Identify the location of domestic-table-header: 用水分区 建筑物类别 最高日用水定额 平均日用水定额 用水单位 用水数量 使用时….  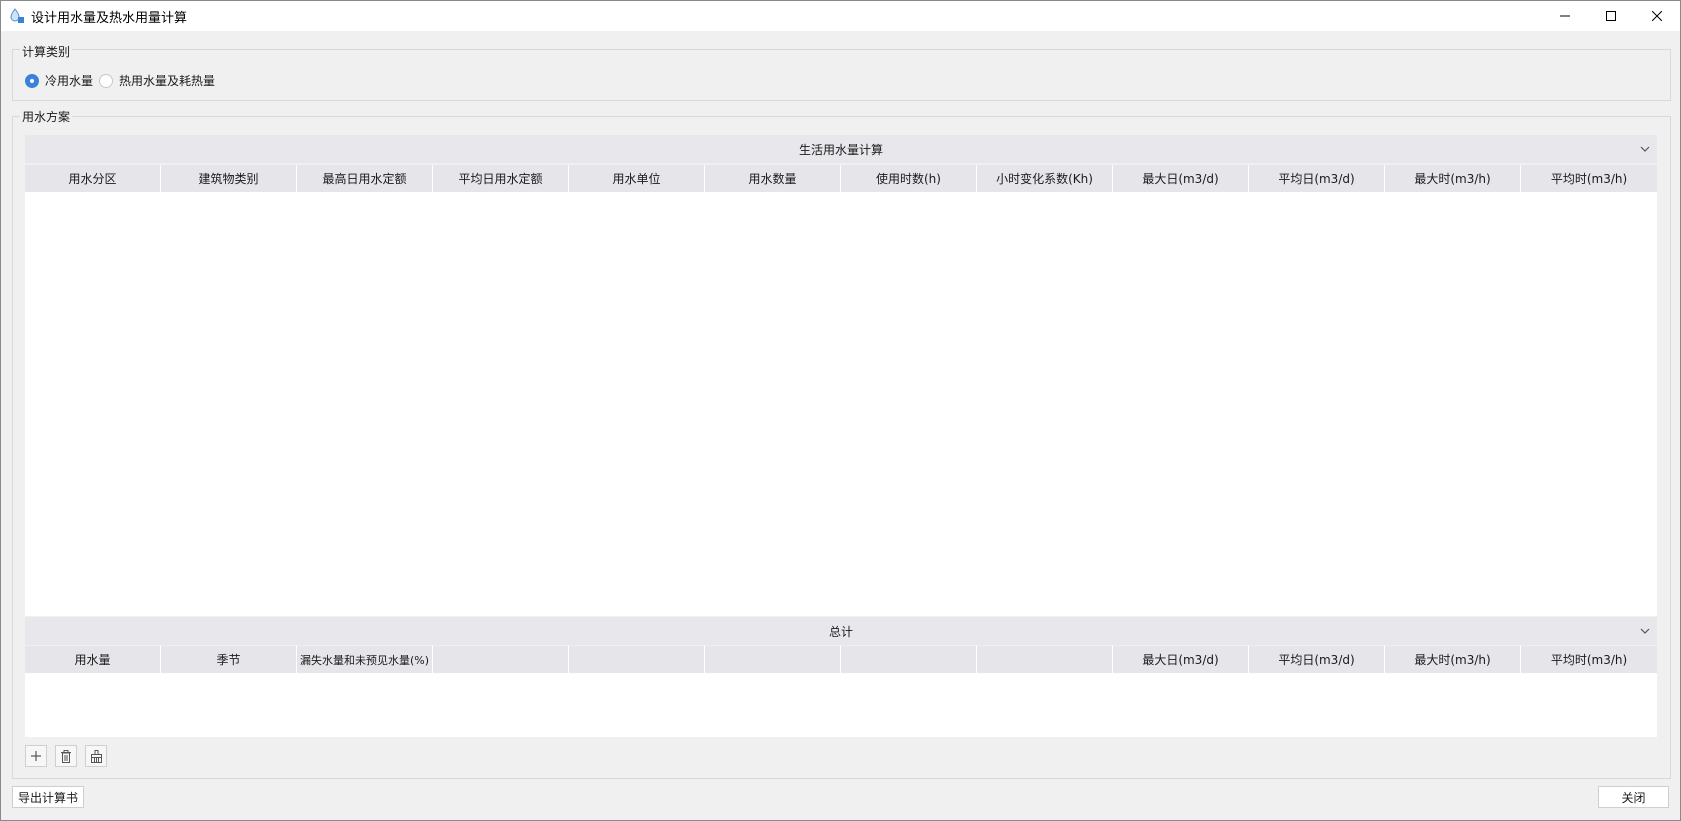
(841, 178).